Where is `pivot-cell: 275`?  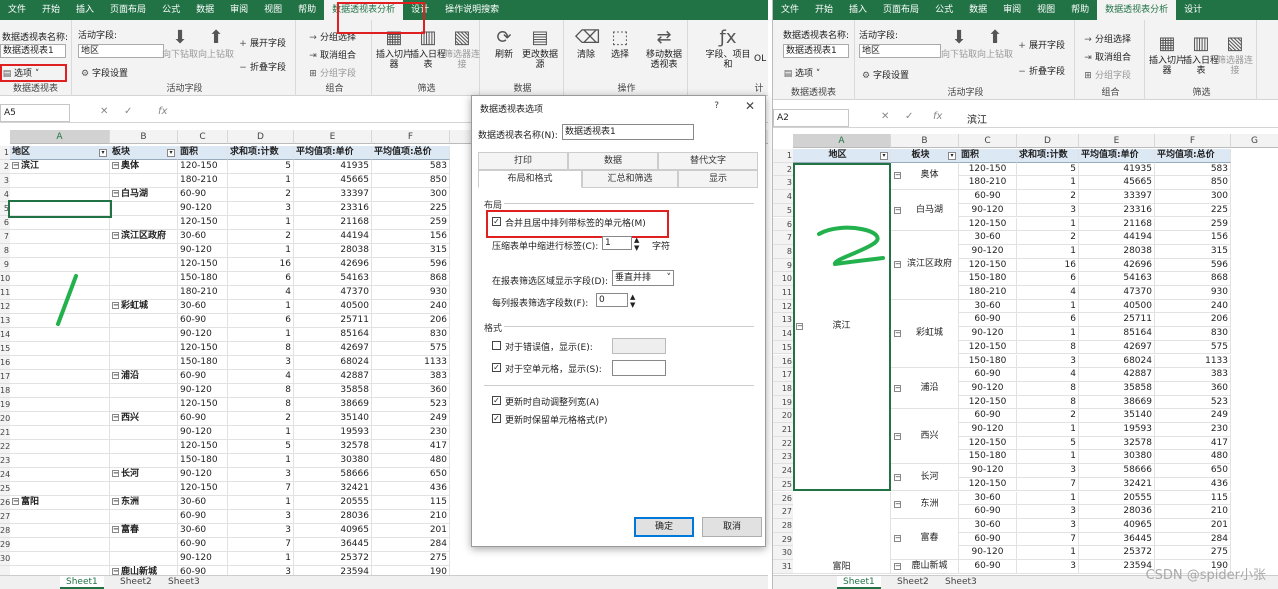
pivot-cell: 275 is located at coordinates (1193, 553).